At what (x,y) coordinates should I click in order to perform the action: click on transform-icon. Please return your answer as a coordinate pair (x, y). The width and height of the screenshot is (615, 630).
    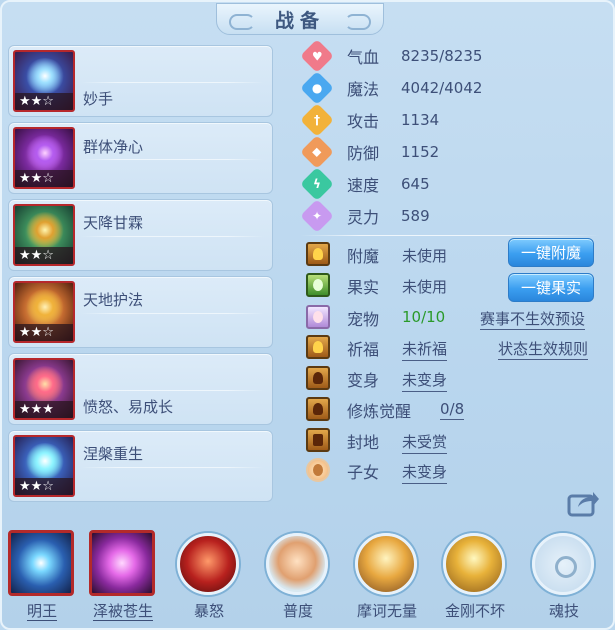
    Looking at the image, I should click on (318, 378).